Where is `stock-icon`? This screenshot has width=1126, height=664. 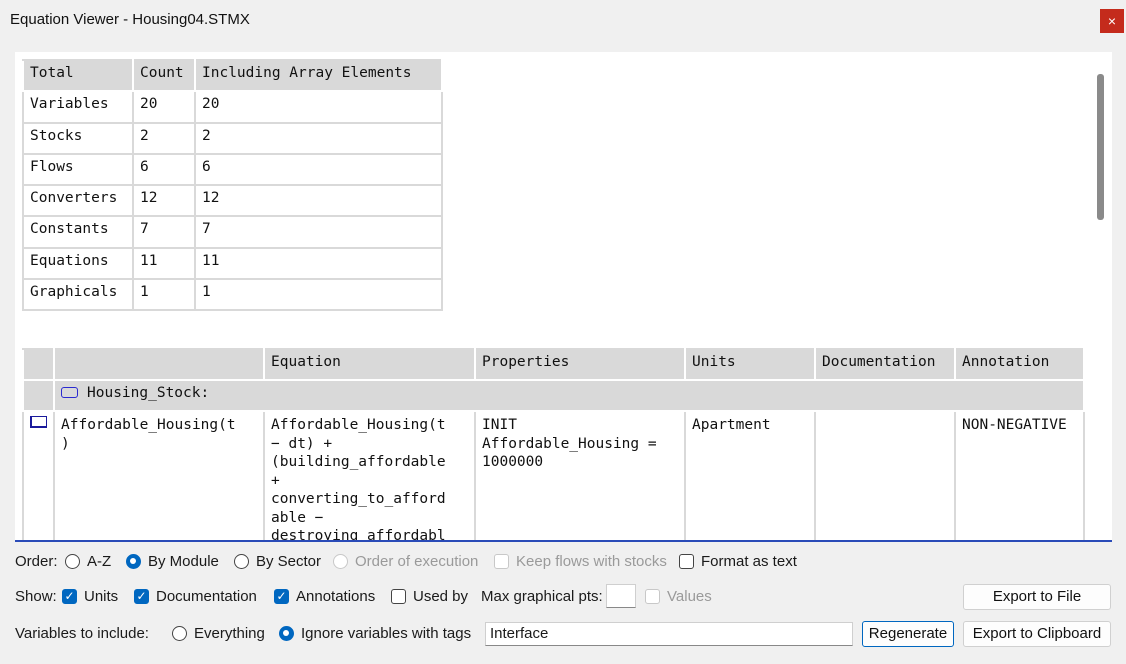 stock-icon is located at coordinates (38, 422).